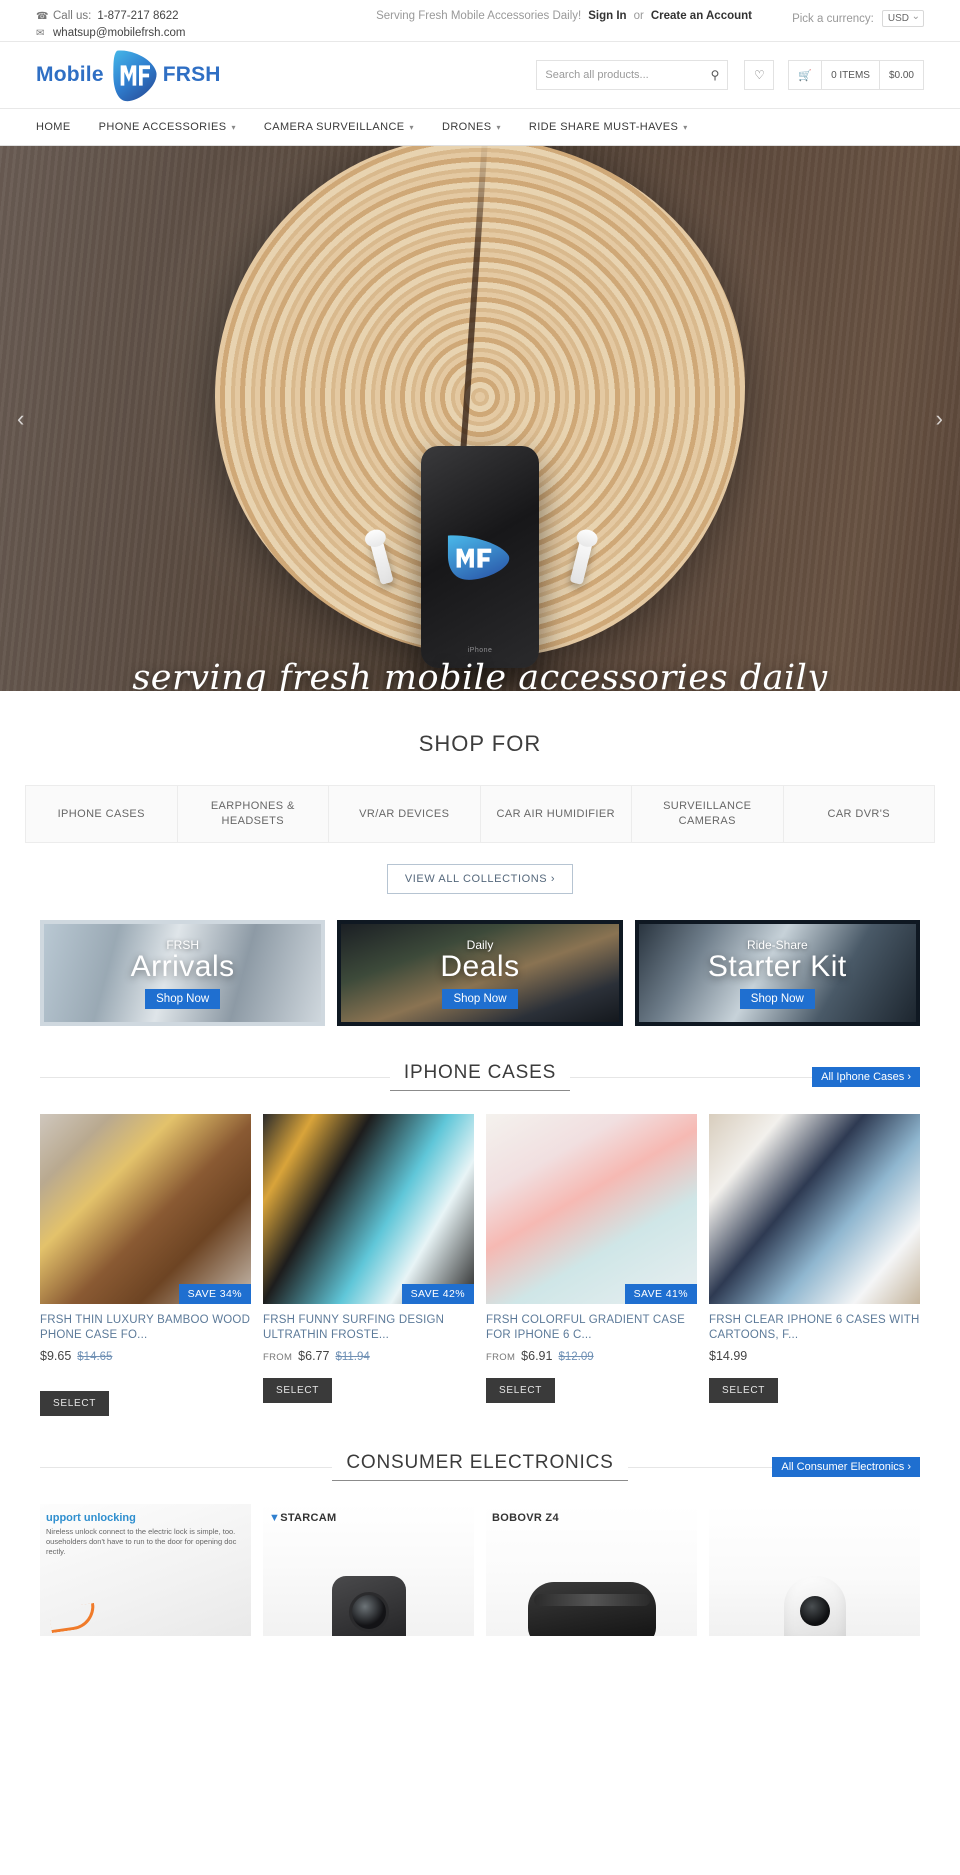 Image resolution: width=960 pixels, height=1875 pixels. Describe the element at coordinates (701, 16) in the screenshot. I see `create-account-link: Create an Account` at that location.